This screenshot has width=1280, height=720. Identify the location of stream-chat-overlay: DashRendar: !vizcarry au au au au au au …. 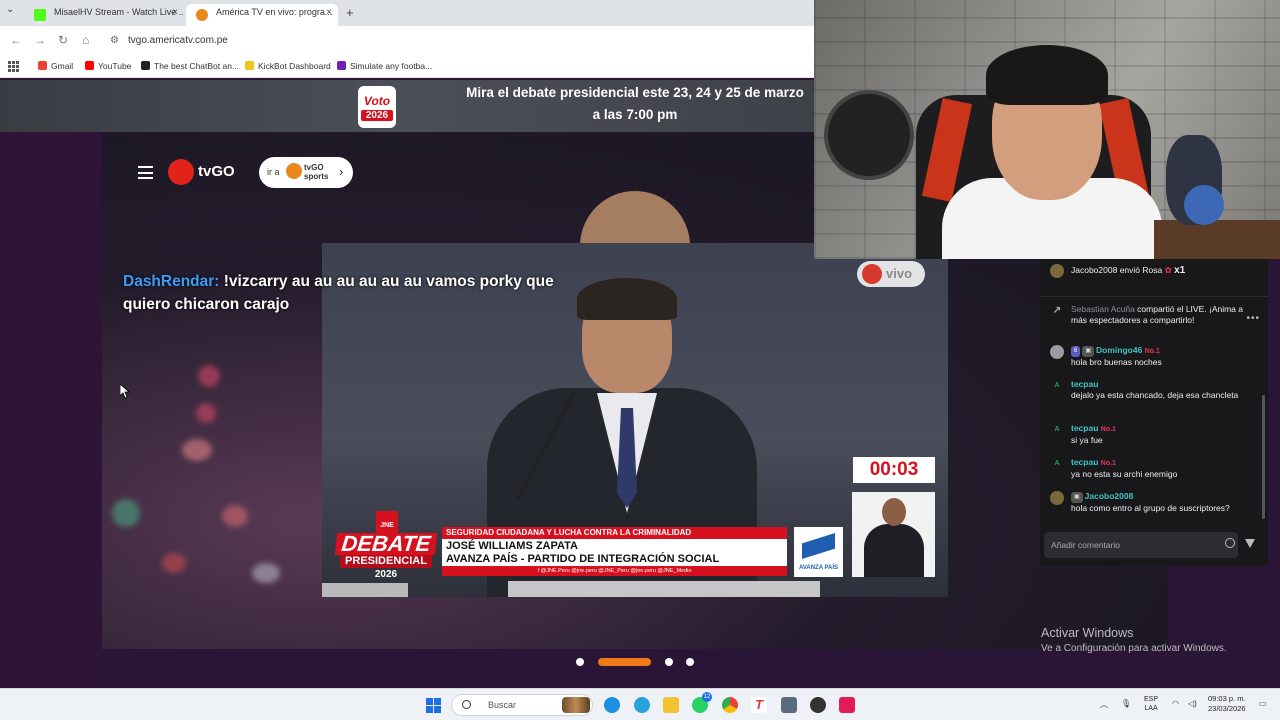
(358, 293).